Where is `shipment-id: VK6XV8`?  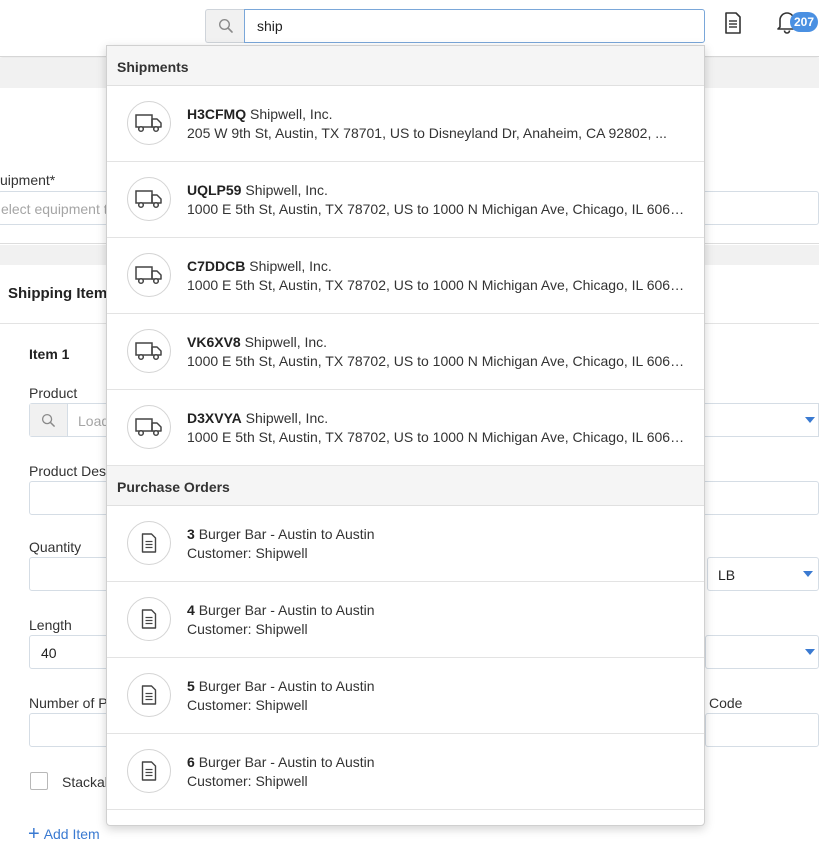 shipment-id: VK6XV8 is located at coordinates (214, 342).